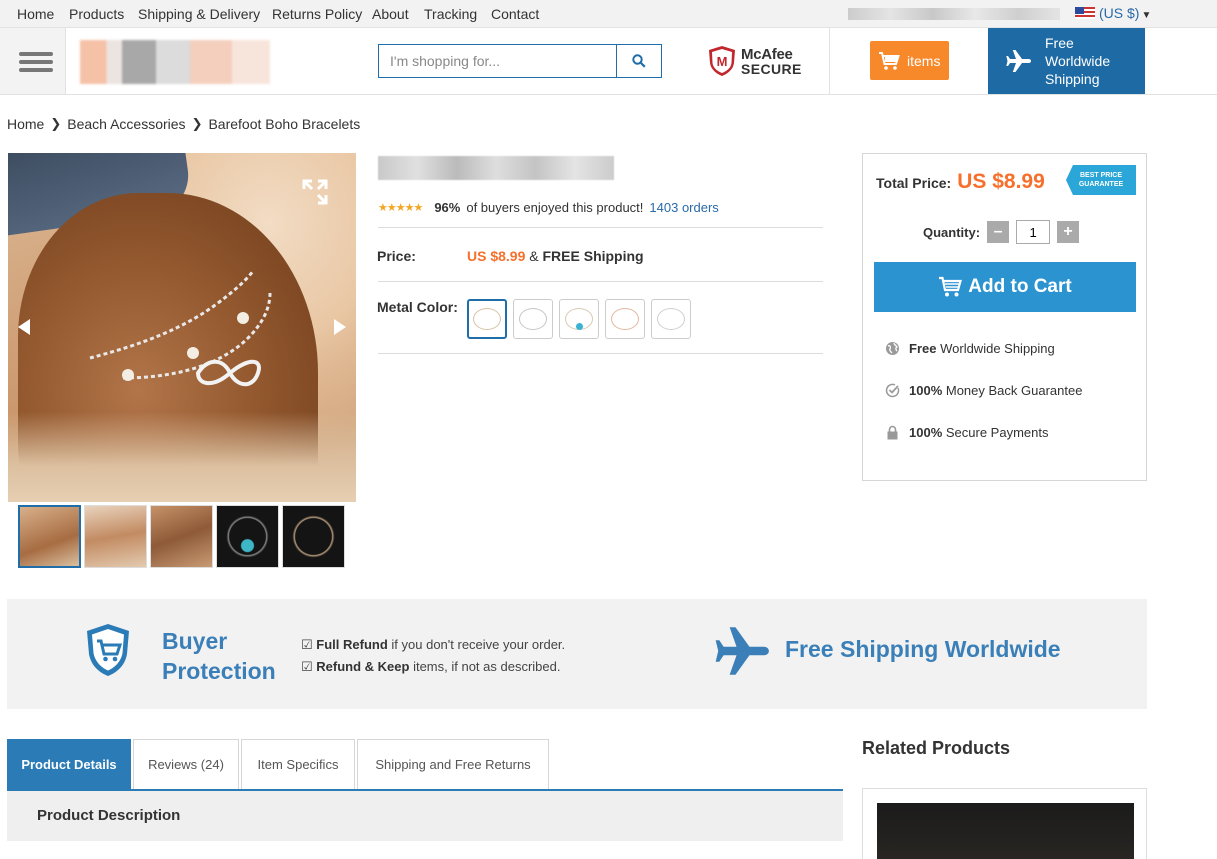 The height and width of the screenshot is (859, 1217). I want to click on divider, so click(600, 353).